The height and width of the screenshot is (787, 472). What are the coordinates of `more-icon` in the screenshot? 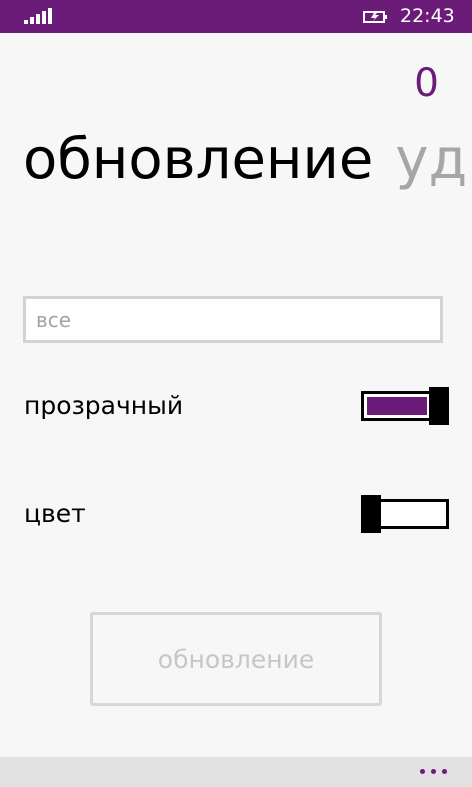 It's located at (434, 772).